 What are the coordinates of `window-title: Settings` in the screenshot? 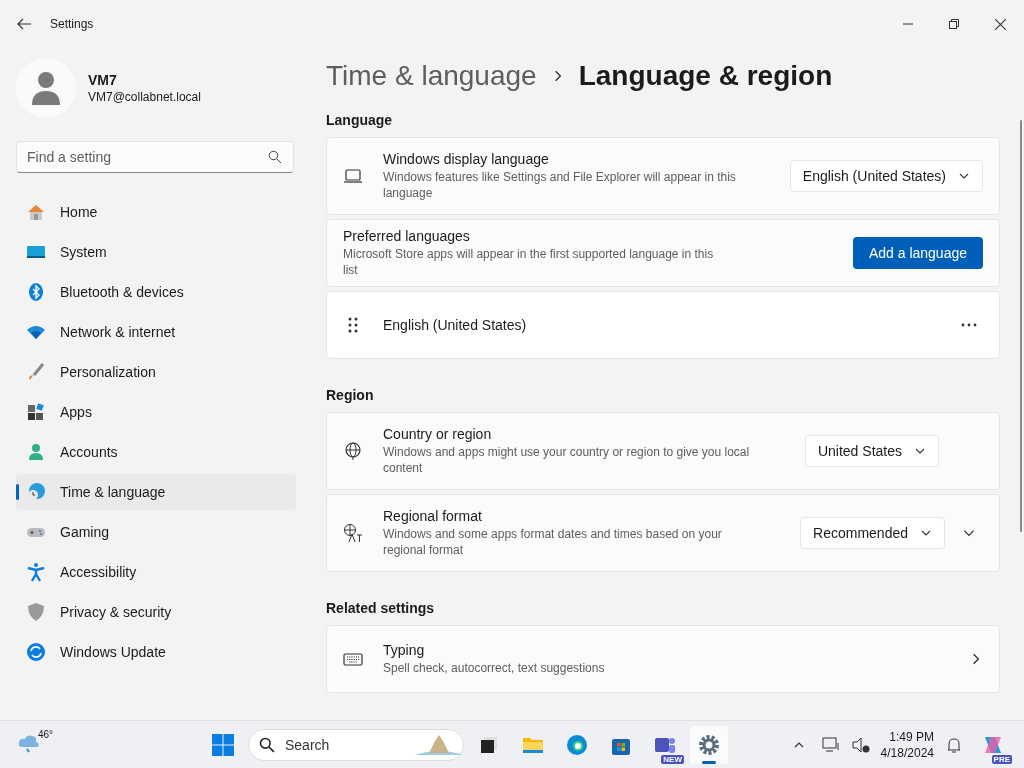 It's located at (72, 24).